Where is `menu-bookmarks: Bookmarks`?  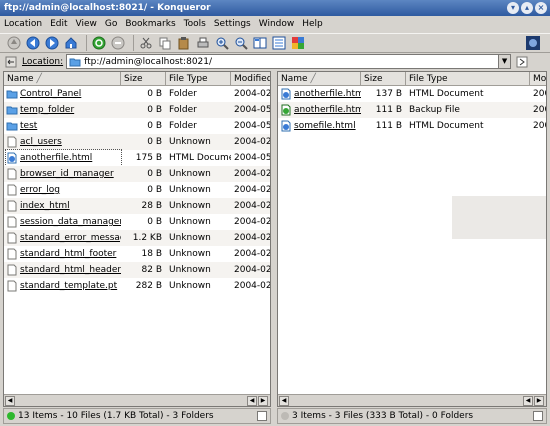
menu-bookmarks: Bookmarks is located at coordinates (150, 24).